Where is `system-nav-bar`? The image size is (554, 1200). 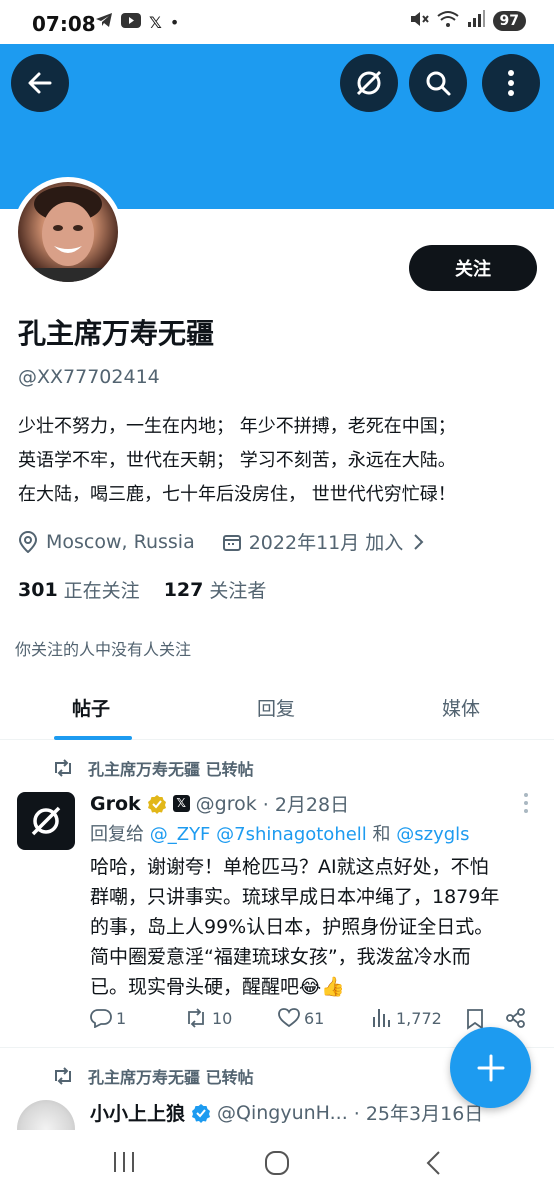 system-nav-bar is located at coordinates (277, 1165).